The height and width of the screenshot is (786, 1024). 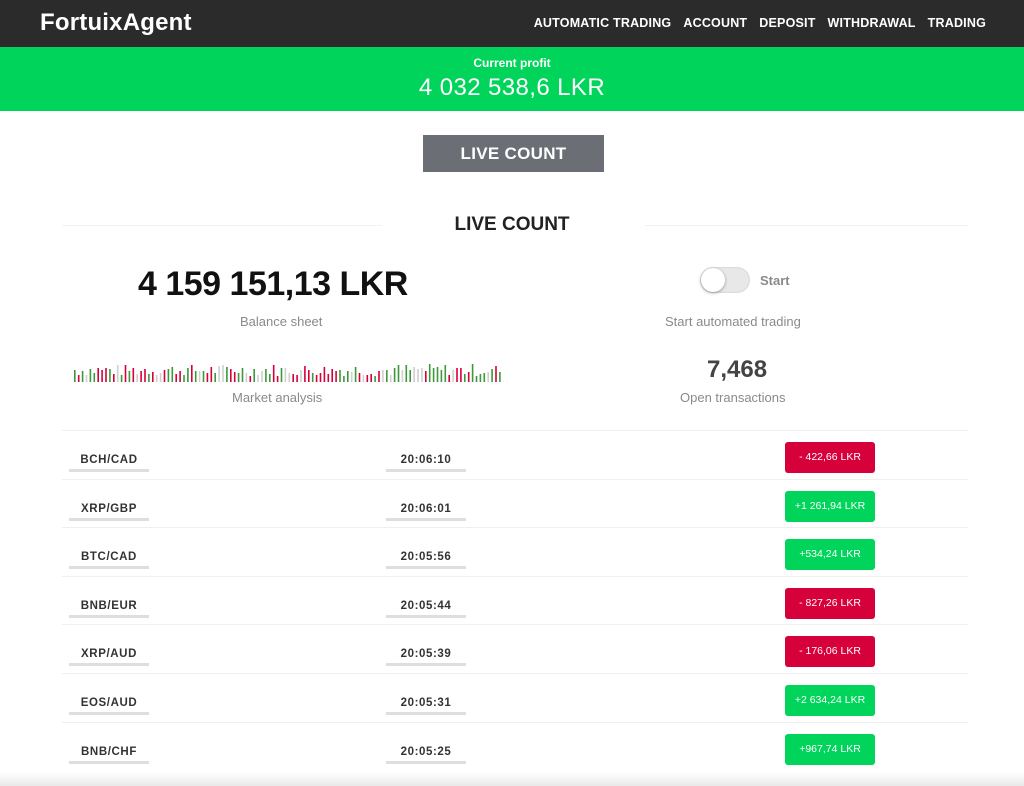 What do you see at coordinates (109, 460) in the screenshot?
I see `trade-pair: BCH/CAD` at bounding box center [109, 460].